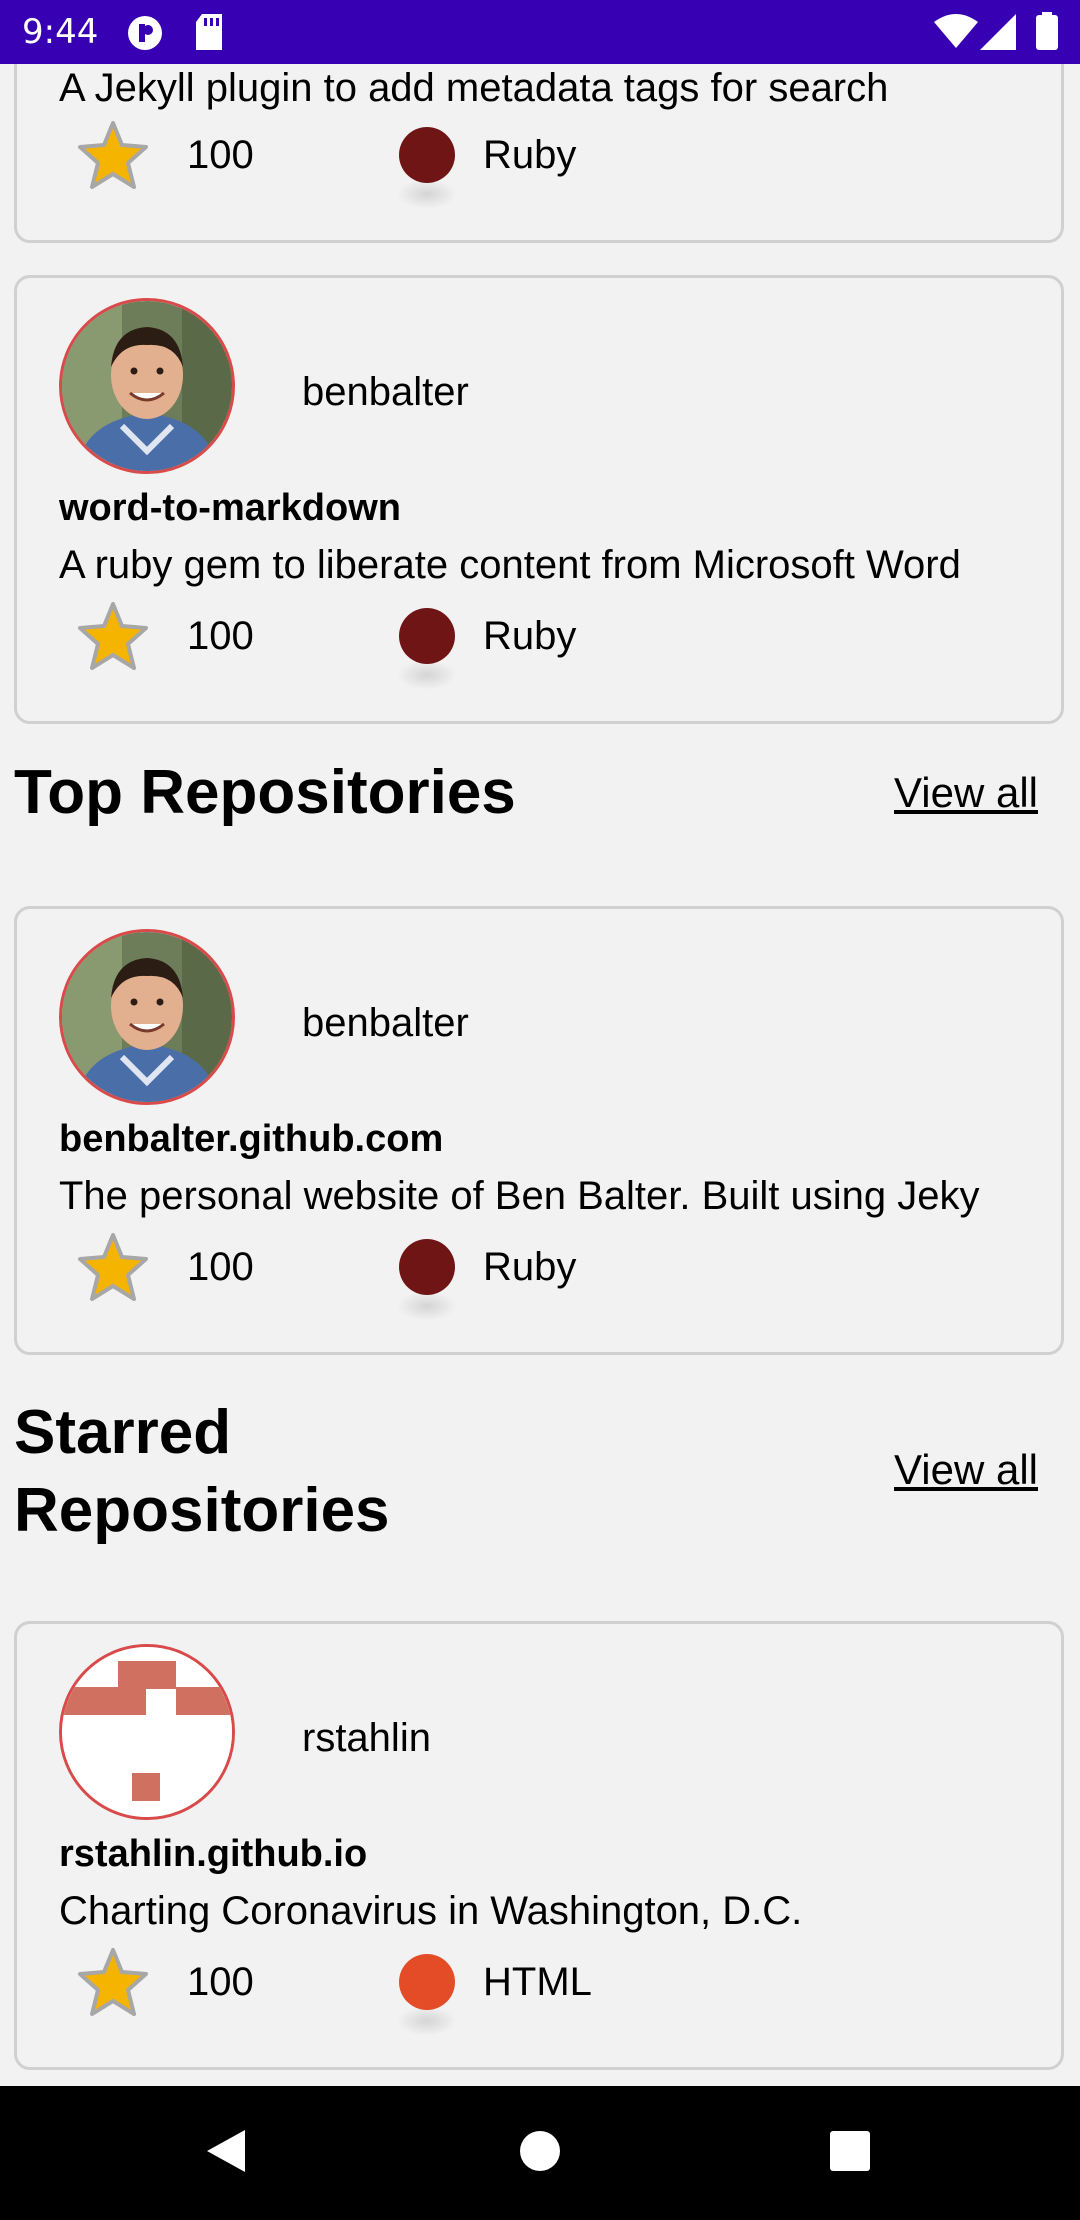 This screenshot has width=1080, height=2220. Describe the element at coordinates (145, 35) in the screenshot. I see `app-notification-icon` at that location.